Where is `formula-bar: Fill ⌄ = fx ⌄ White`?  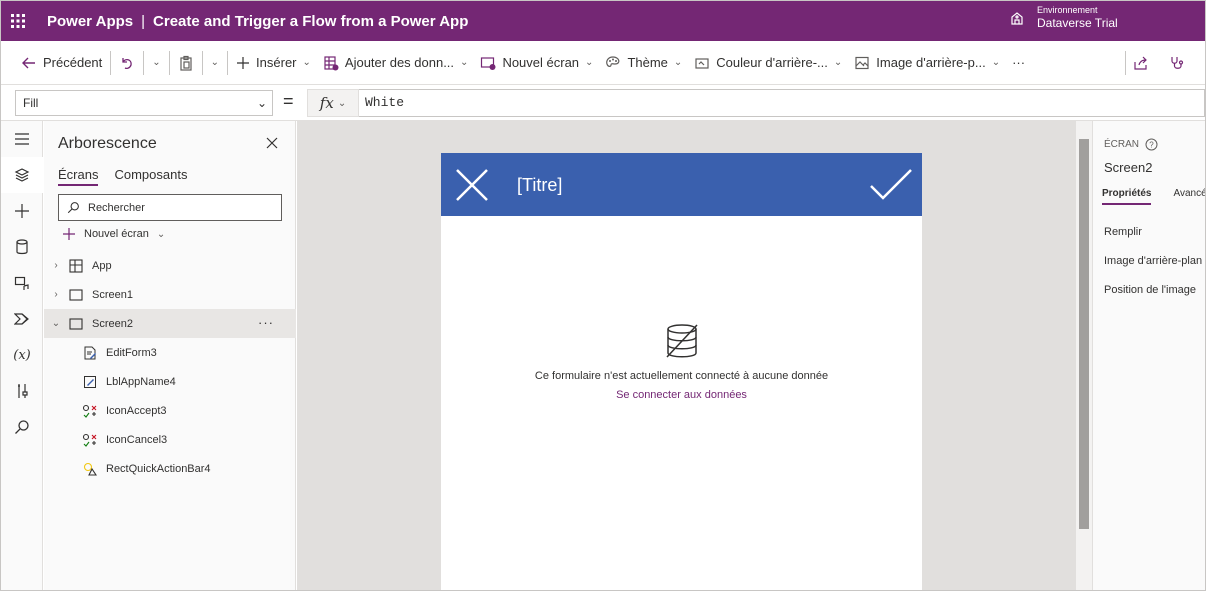
formula-bar: Fill ⌄ = fx ⌄ White is located at coordinates (603, 103).